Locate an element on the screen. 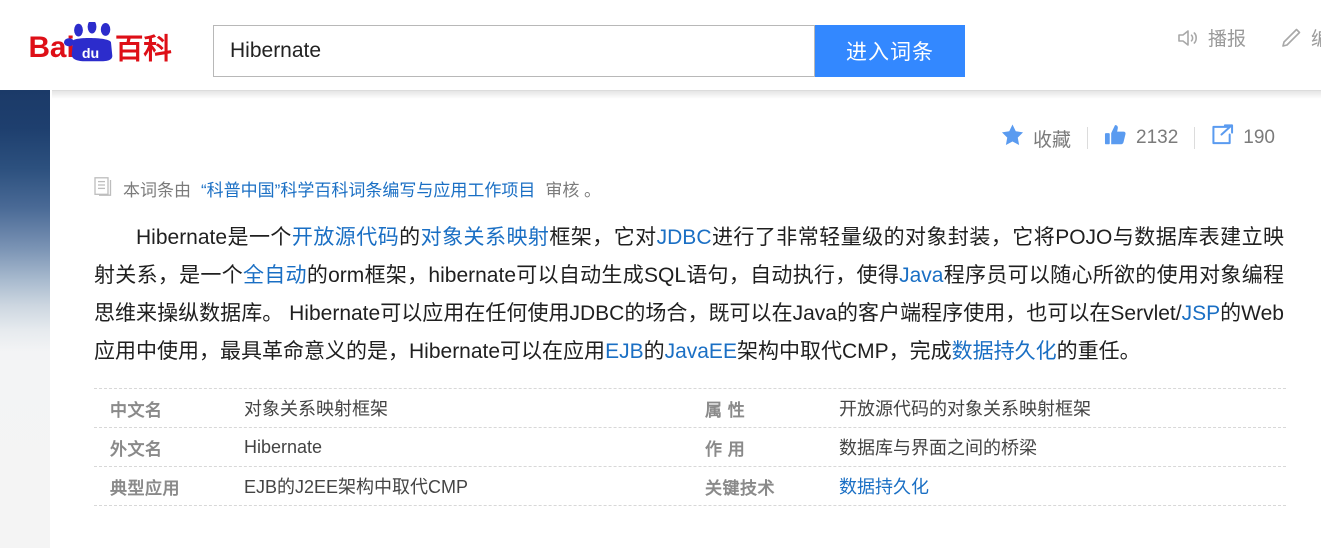 The image size is (1321, 548). abstract-link: 开放源代码 is located at coordinates (345, 237).